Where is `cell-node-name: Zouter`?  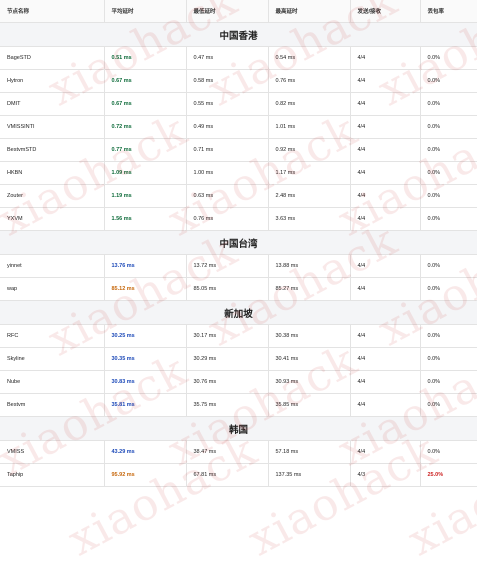
cell-node-name: Zouter is located at coordinates (52, 196).